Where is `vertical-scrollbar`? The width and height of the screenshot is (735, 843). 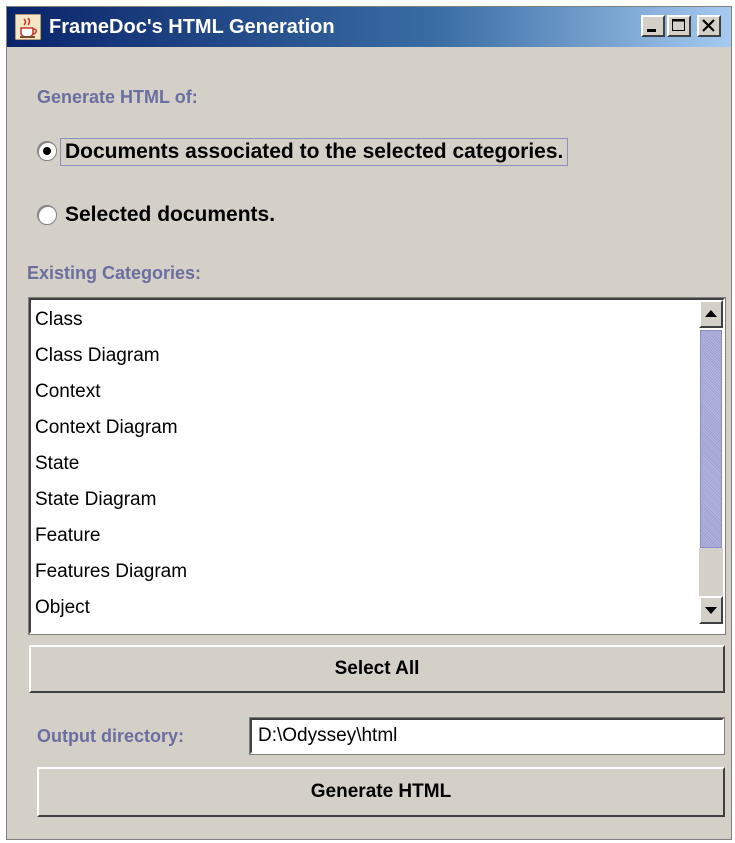 vertical-scrollbar is located at coordinates (711, 466).